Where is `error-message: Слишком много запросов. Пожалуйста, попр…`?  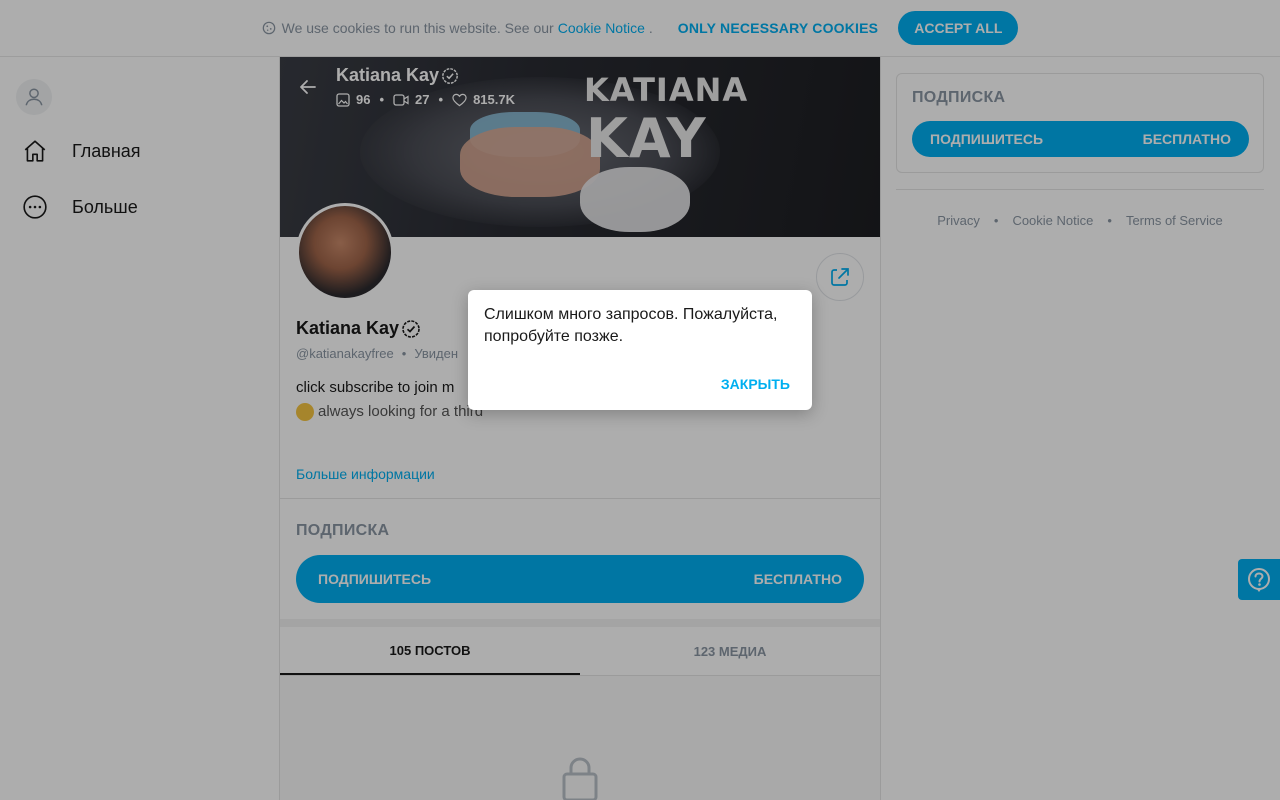 error-message: Слишком много запросов. Пожалуйста, попр… is located at coordinates (631, 325).